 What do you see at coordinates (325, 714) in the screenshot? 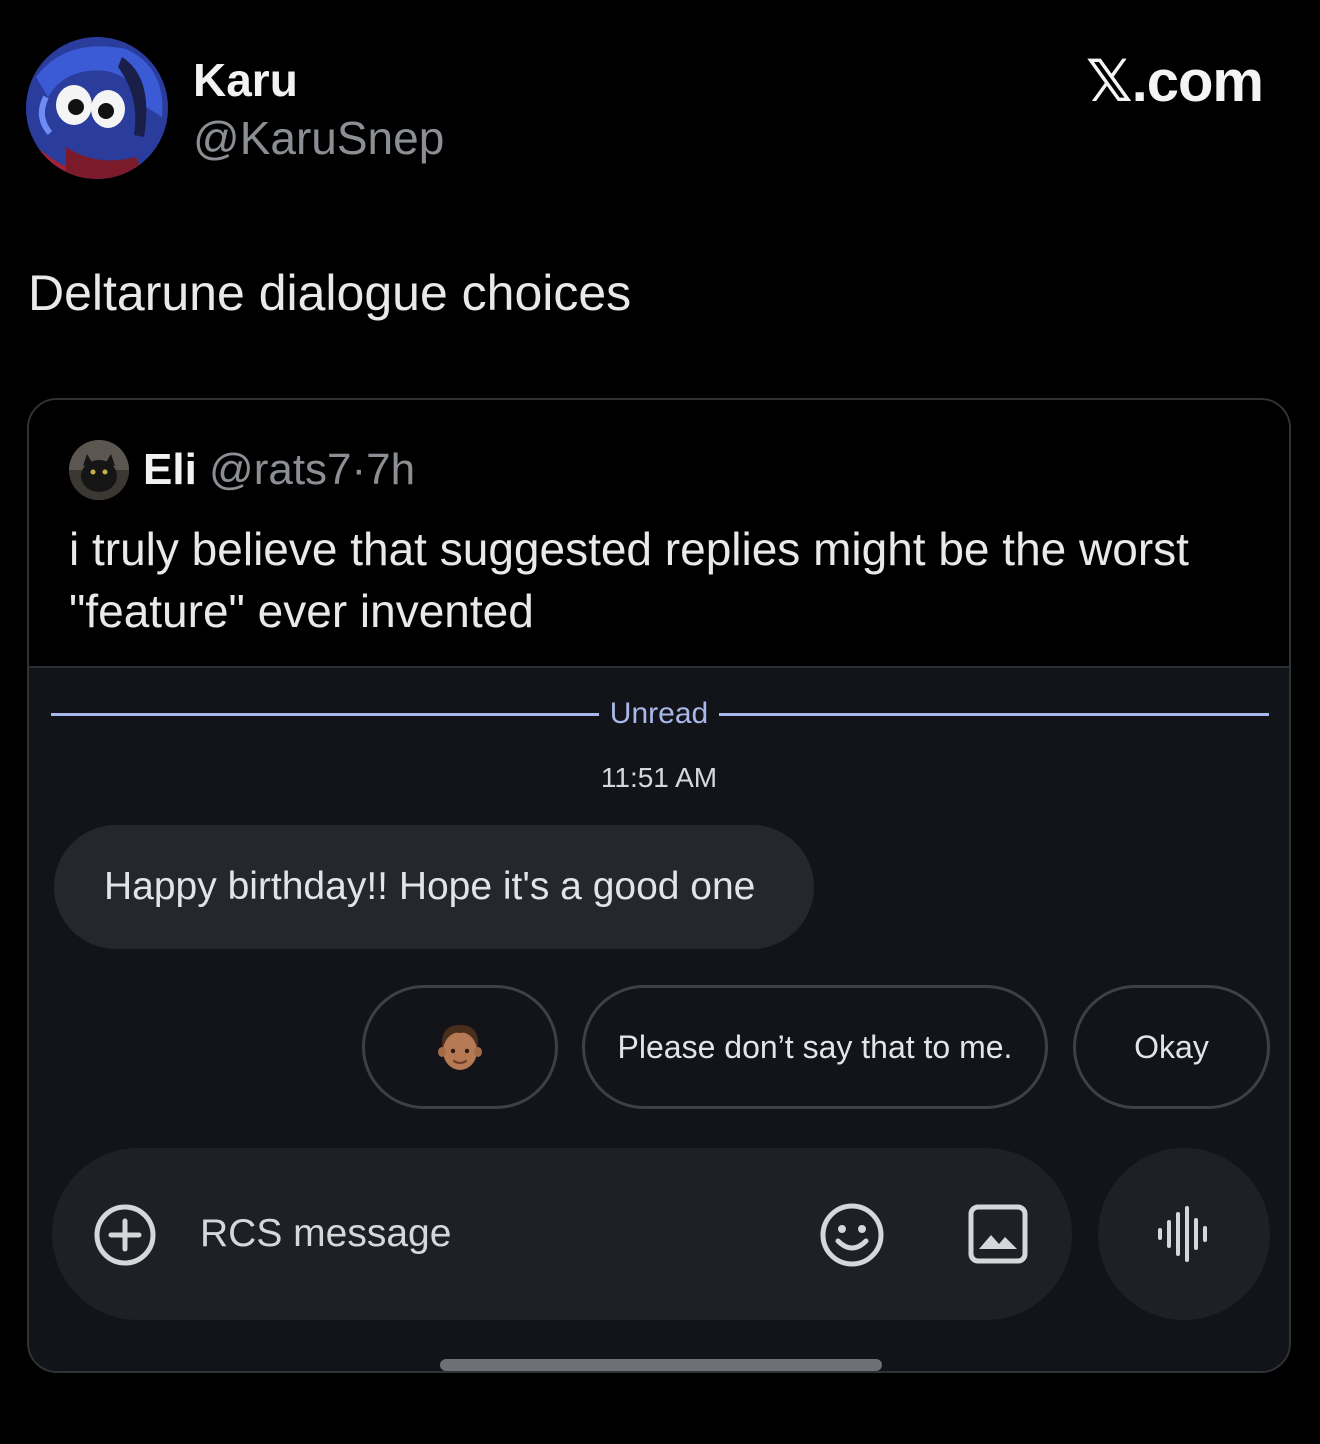
I see `unread-divider-left` at bounding box center [325, 714].